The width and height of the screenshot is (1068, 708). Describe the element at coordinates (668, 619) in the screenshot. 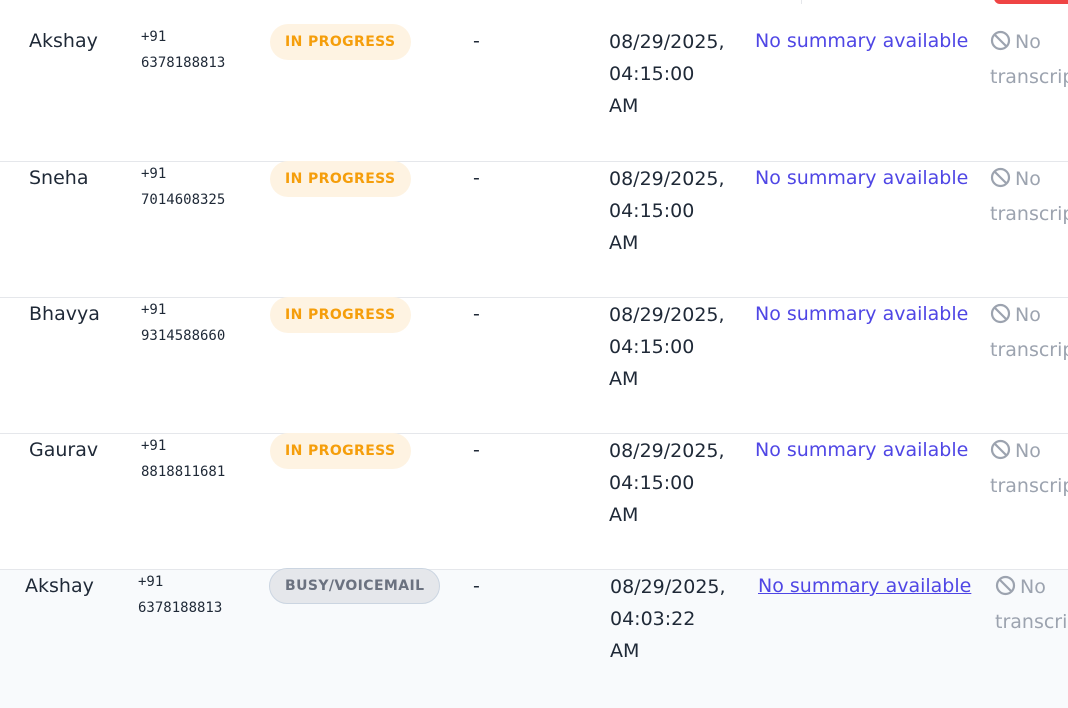

I see `call-datetime: 08/29/2025, 04:03:22 AM` at that location.